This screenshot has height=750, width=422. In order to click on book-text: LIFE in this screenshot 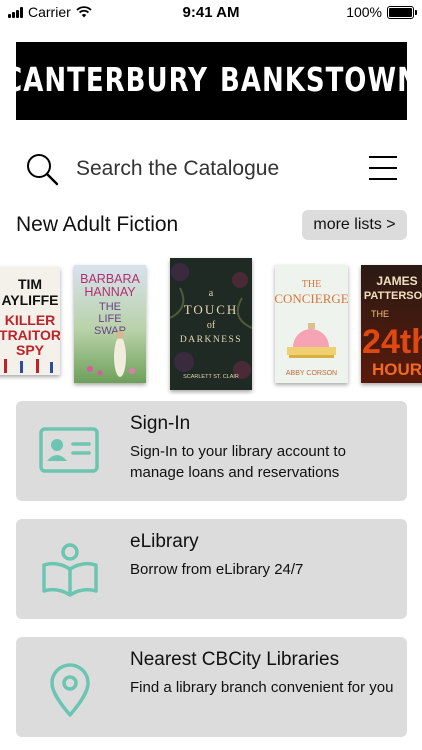, I will do `click(109, 319)`.